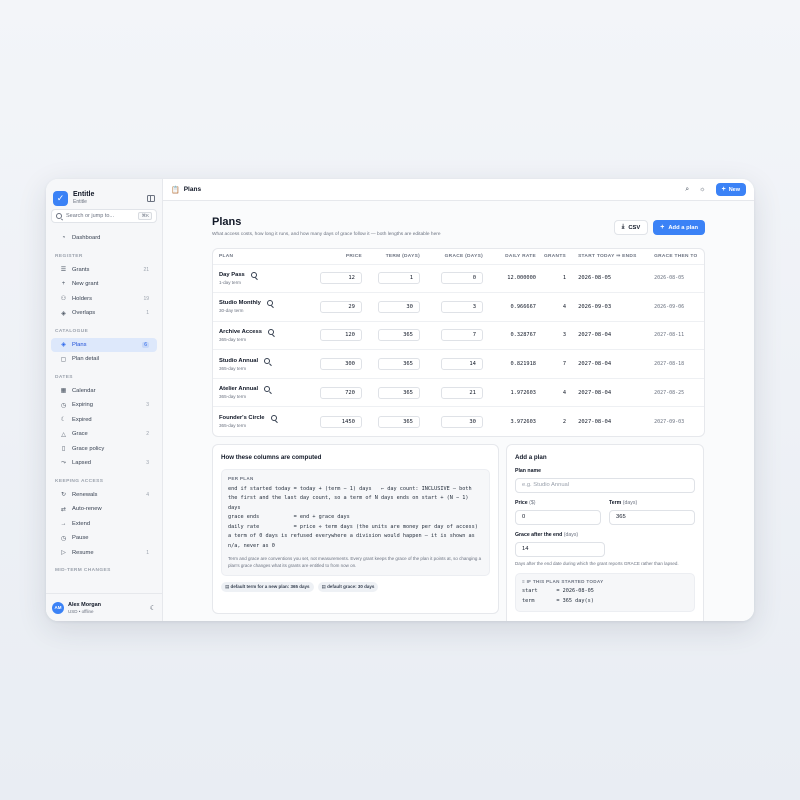  I want to click on grace-input: 7, so click(462, 335).